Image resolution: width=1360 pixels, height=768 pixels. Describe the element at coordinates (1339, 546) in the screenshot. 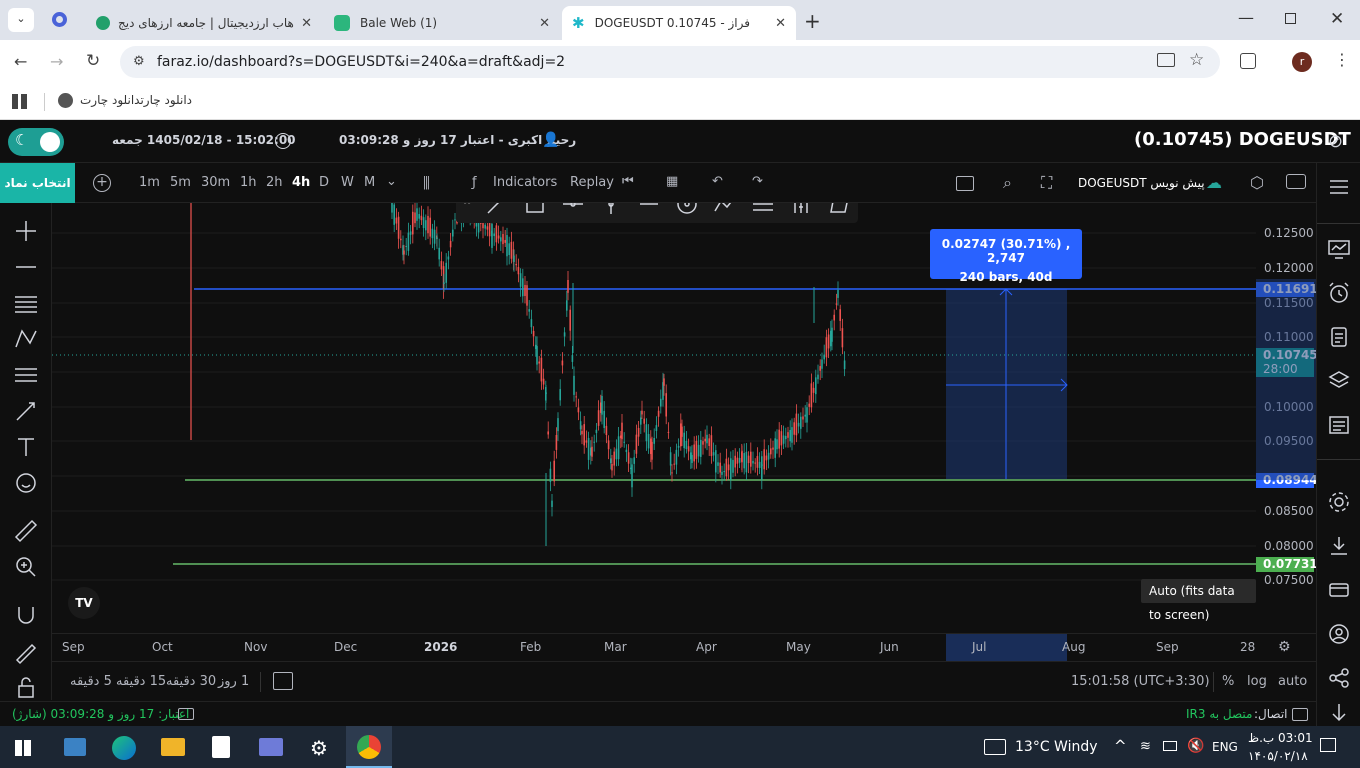

I see `download-icon` at that location.